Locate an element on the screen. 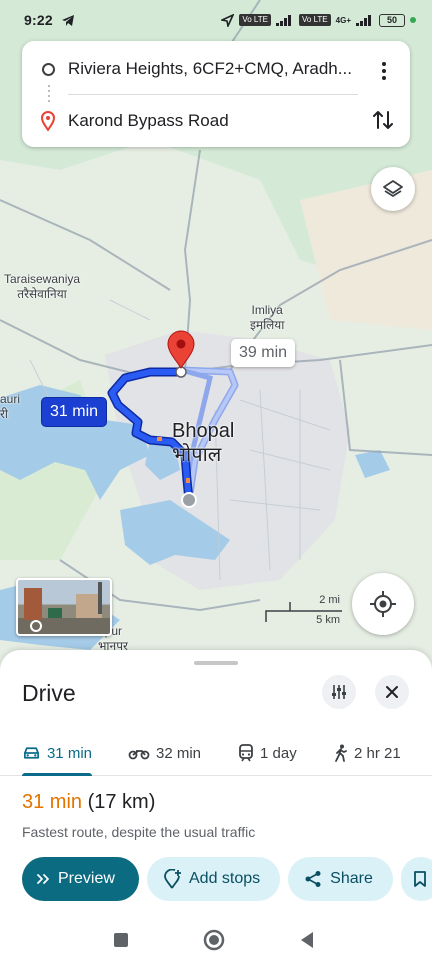  tab-motorbike: 32 min is located at coordinates (164, 753).